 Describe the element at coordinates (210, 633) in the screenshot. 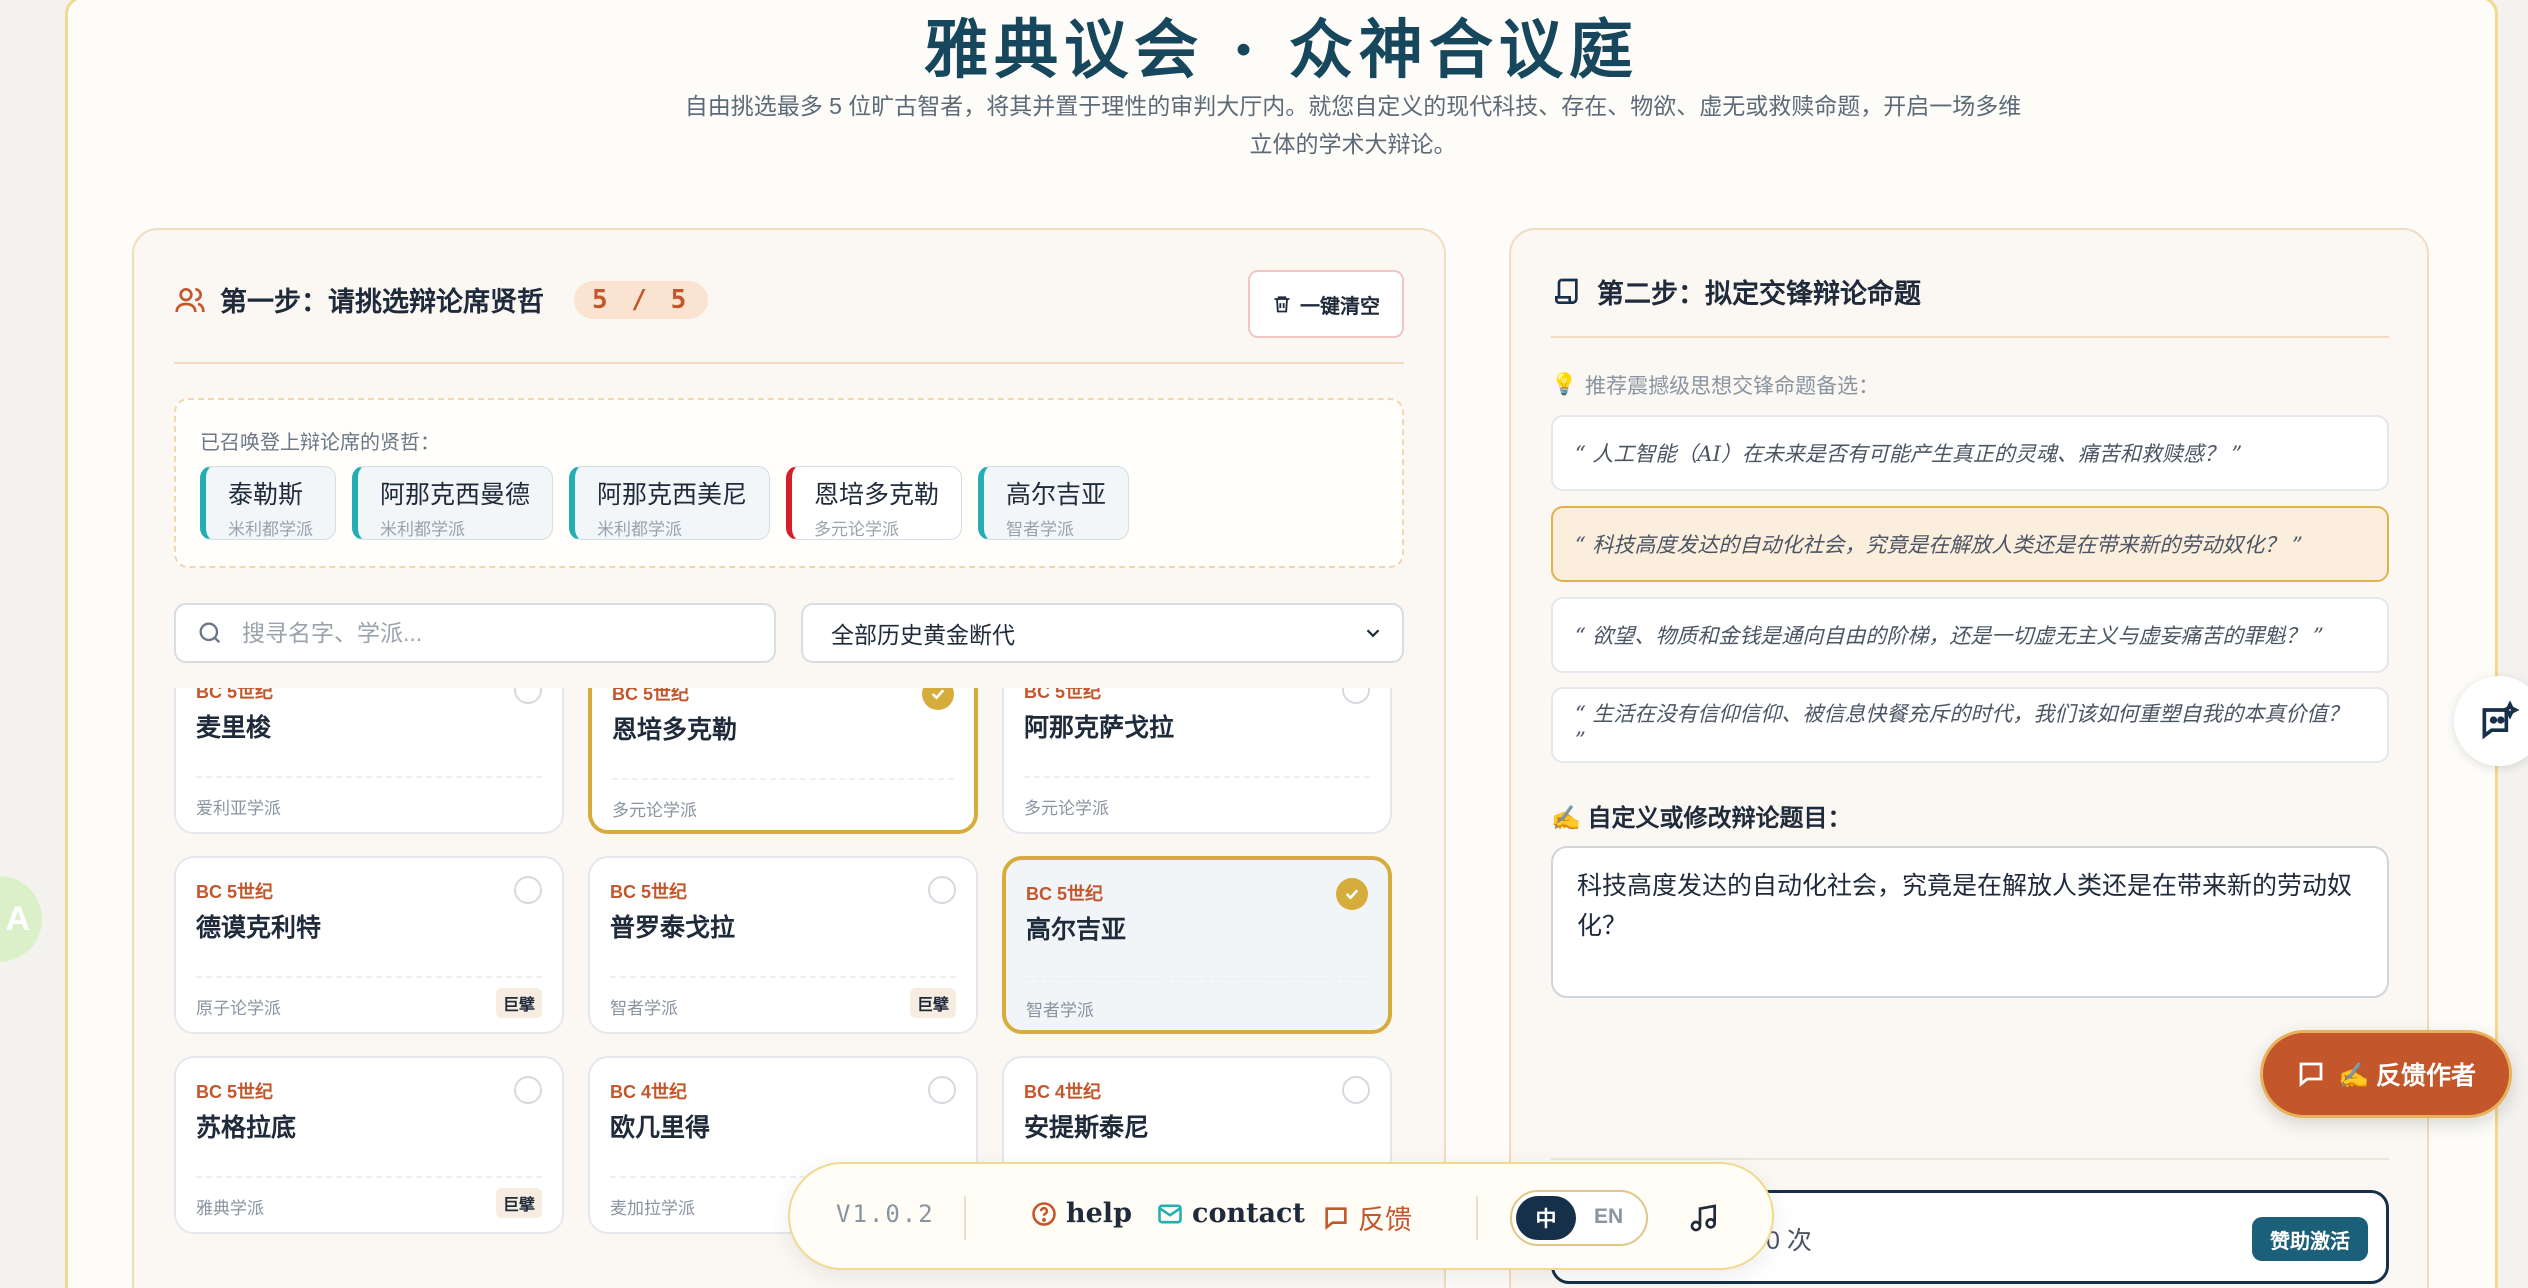

I see `search-icon` at that location.